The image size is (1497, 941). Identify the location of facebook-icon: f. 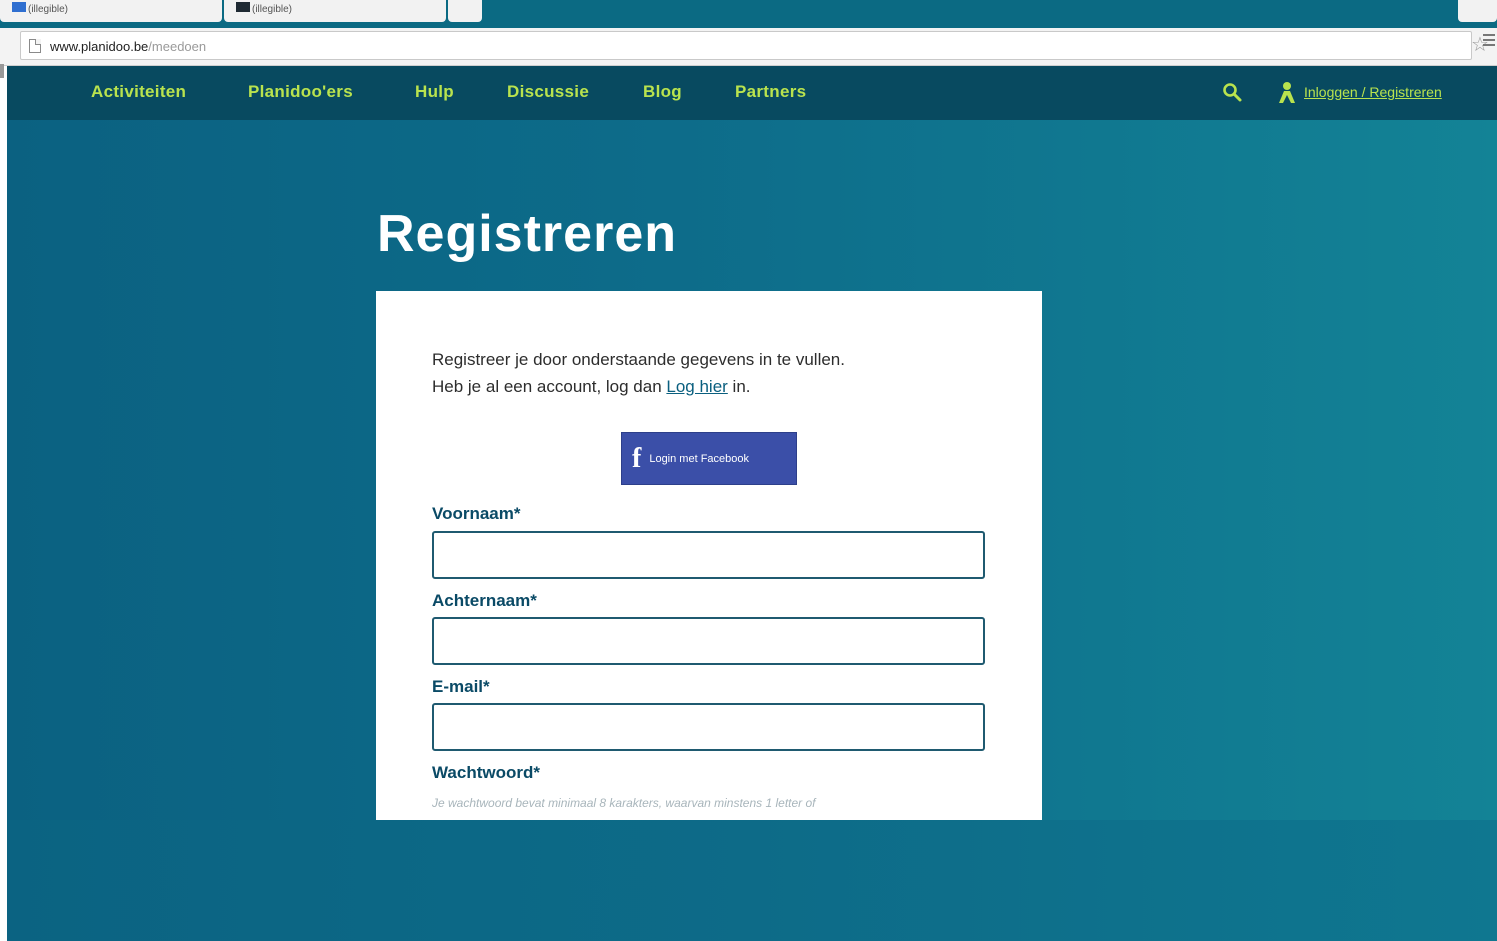
(637, 458).